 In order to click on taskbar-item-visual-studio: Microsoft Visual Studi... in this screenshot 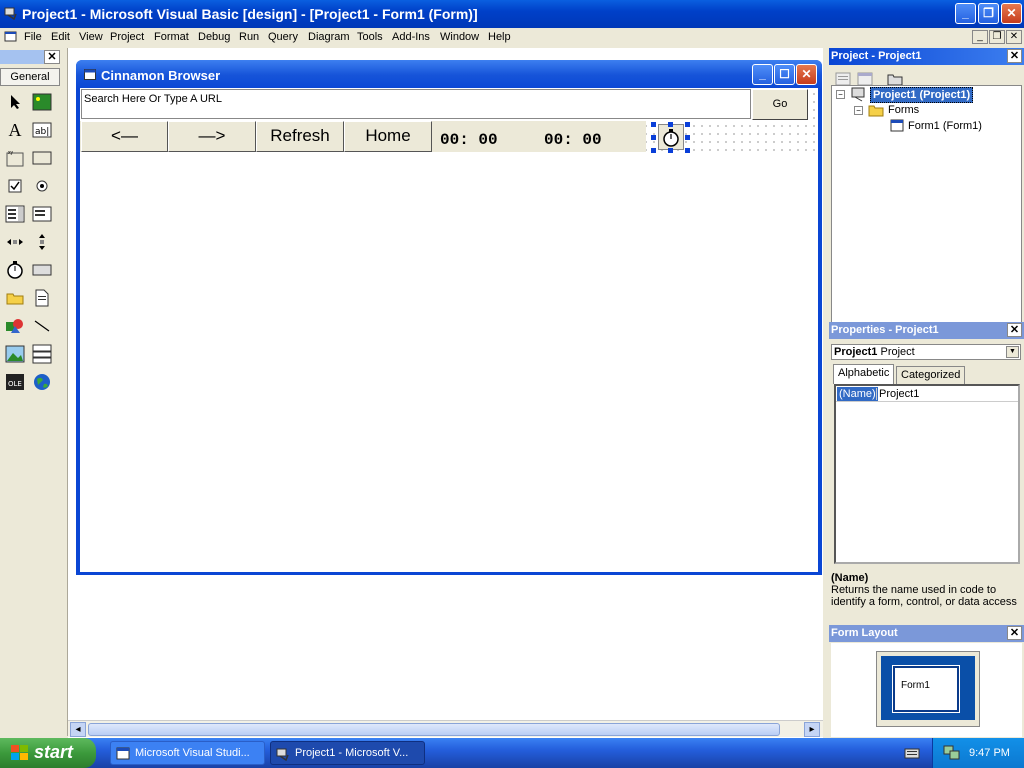, I will do `click(187, 753)`.